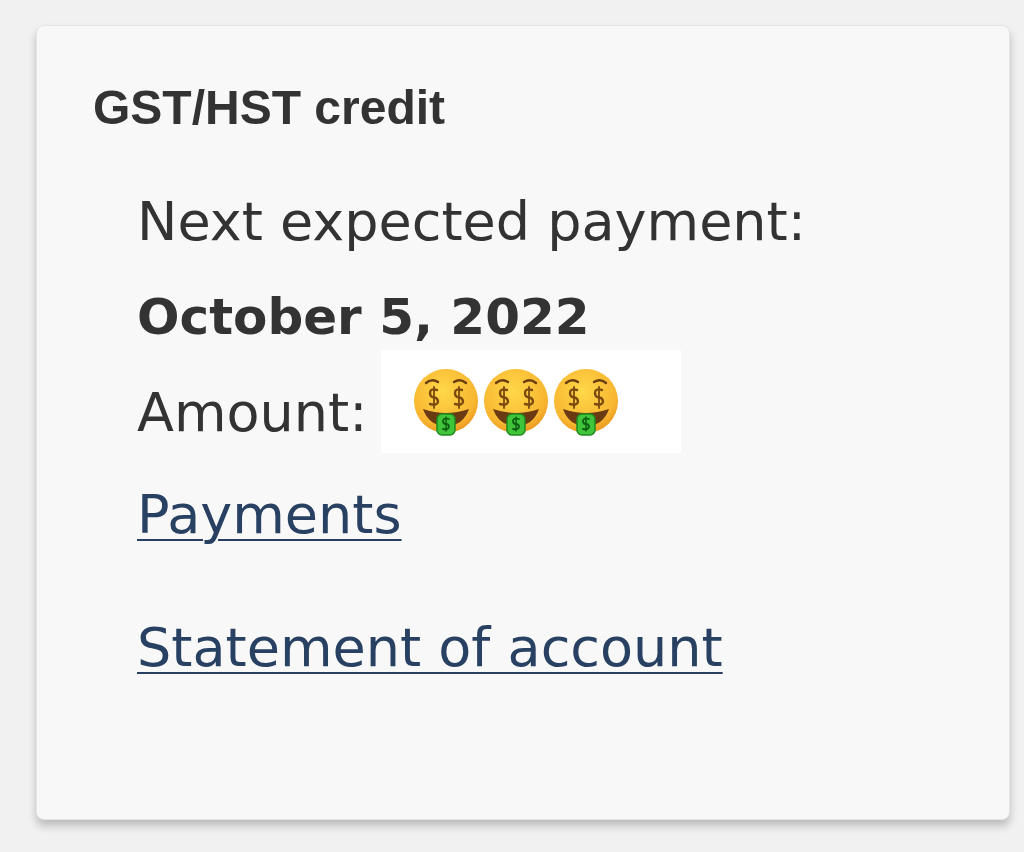  I want to click on next-payment-date: October 5, 2022, so click(363, 317).